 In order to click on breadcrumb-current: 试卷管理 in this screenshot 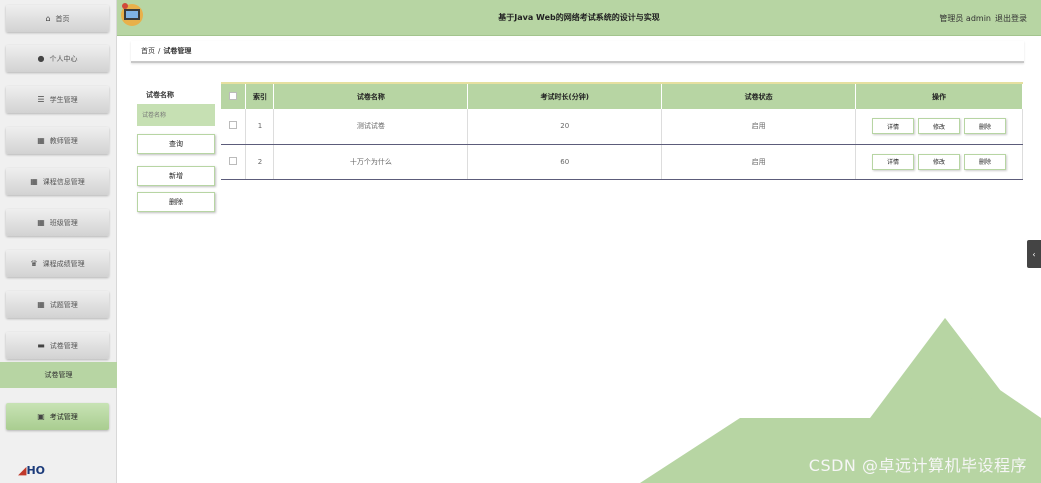, I will do `click(177, 51)`.